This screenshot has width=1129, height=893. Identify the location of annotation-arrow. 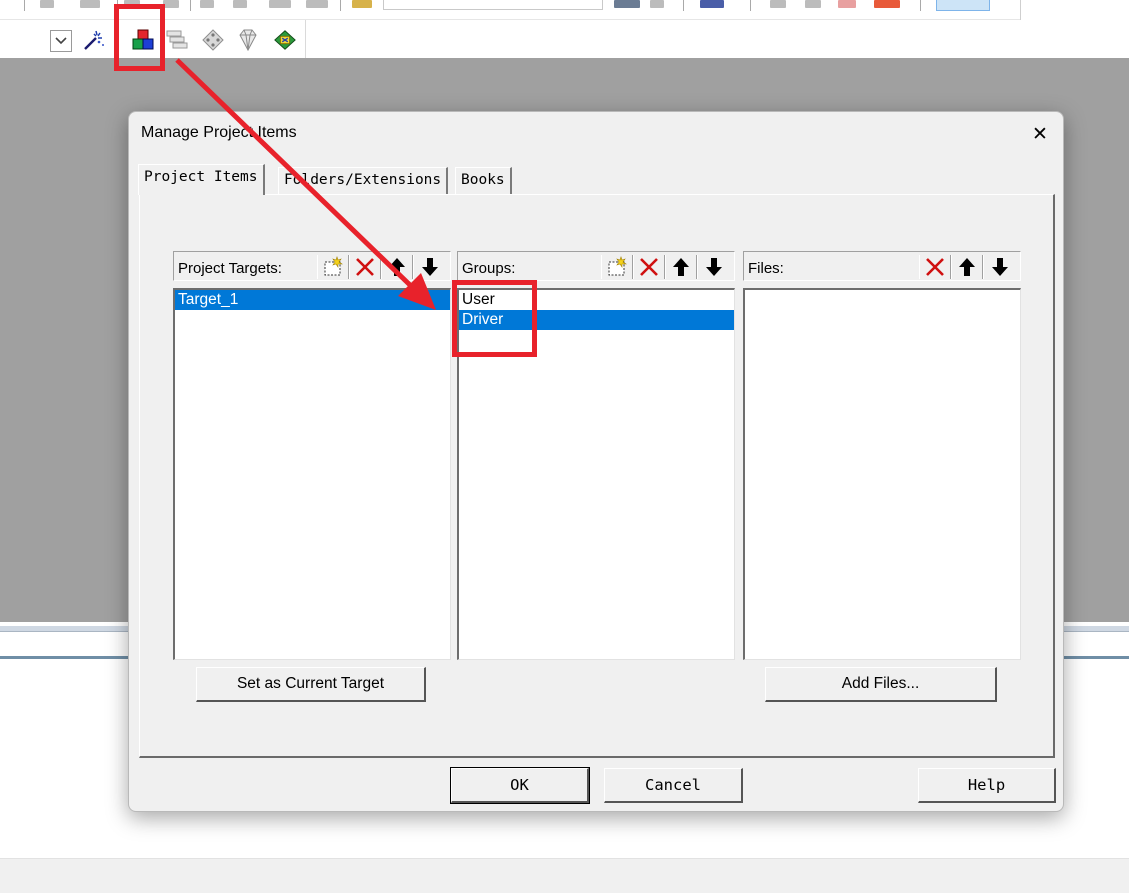
(305, 184).